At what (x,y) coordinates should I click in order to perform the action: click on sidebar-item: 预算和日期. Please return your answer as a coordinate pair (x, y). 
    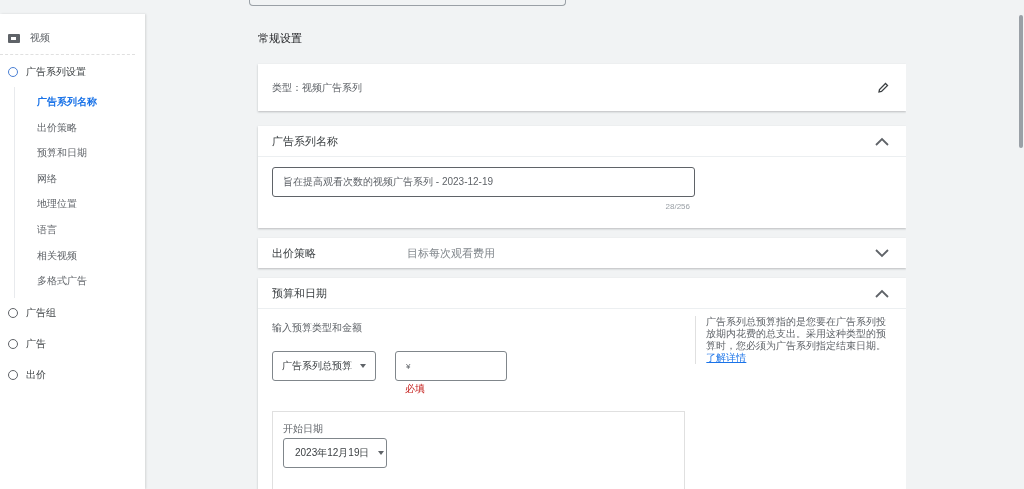
    Looking at the image, I should click on (80, 153).